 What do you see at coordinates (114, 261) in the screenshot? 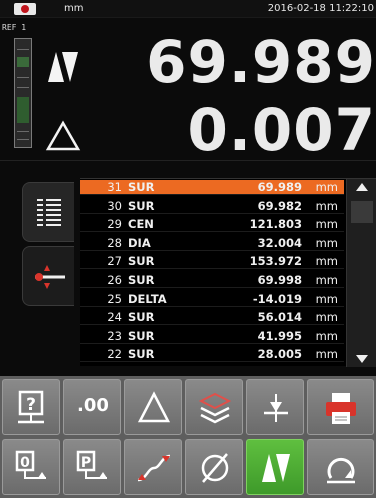
I see `row-number: 27` at bounding box center [114, 261].